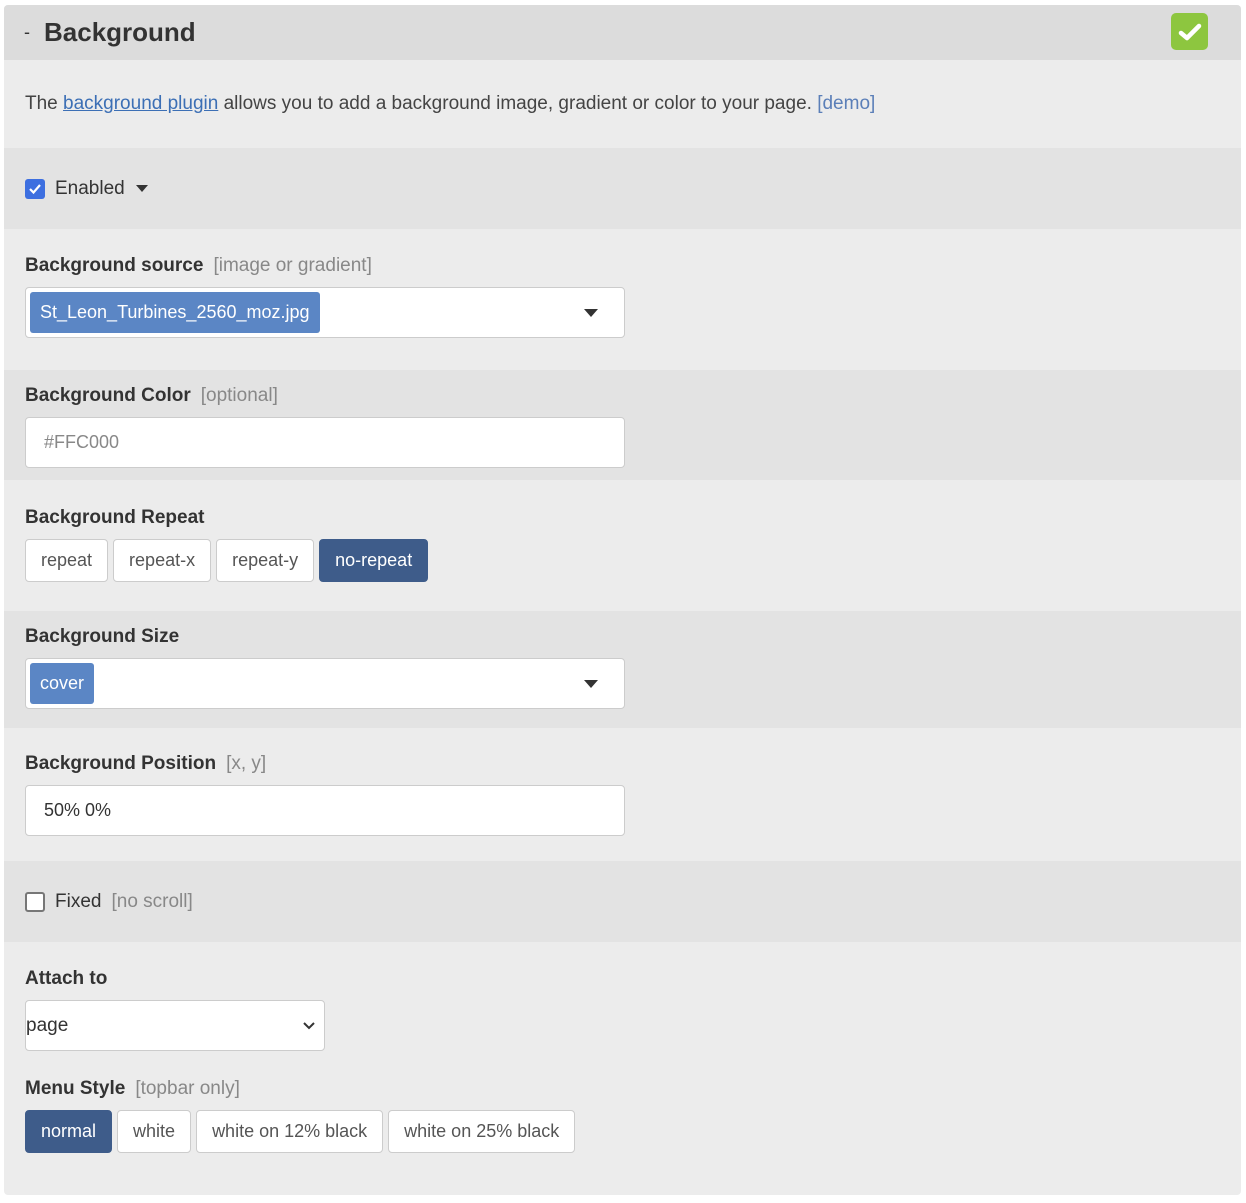  Describe the element at coordinates (41, 103) in the screenshot. I see `intro-prefix: The` at that location.